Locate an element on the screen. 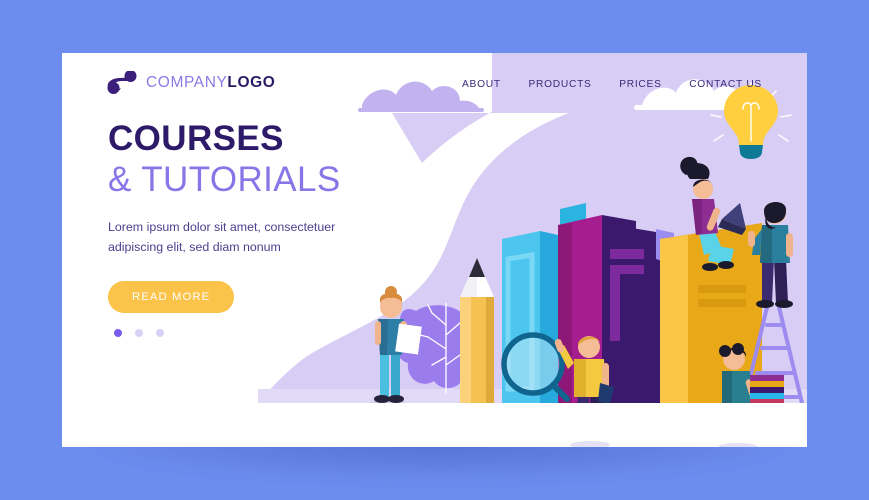 Image resolution: width=869 pixels, height=500 pixels. logo: COMPANYLOGO is located at coordinates (191, 82).